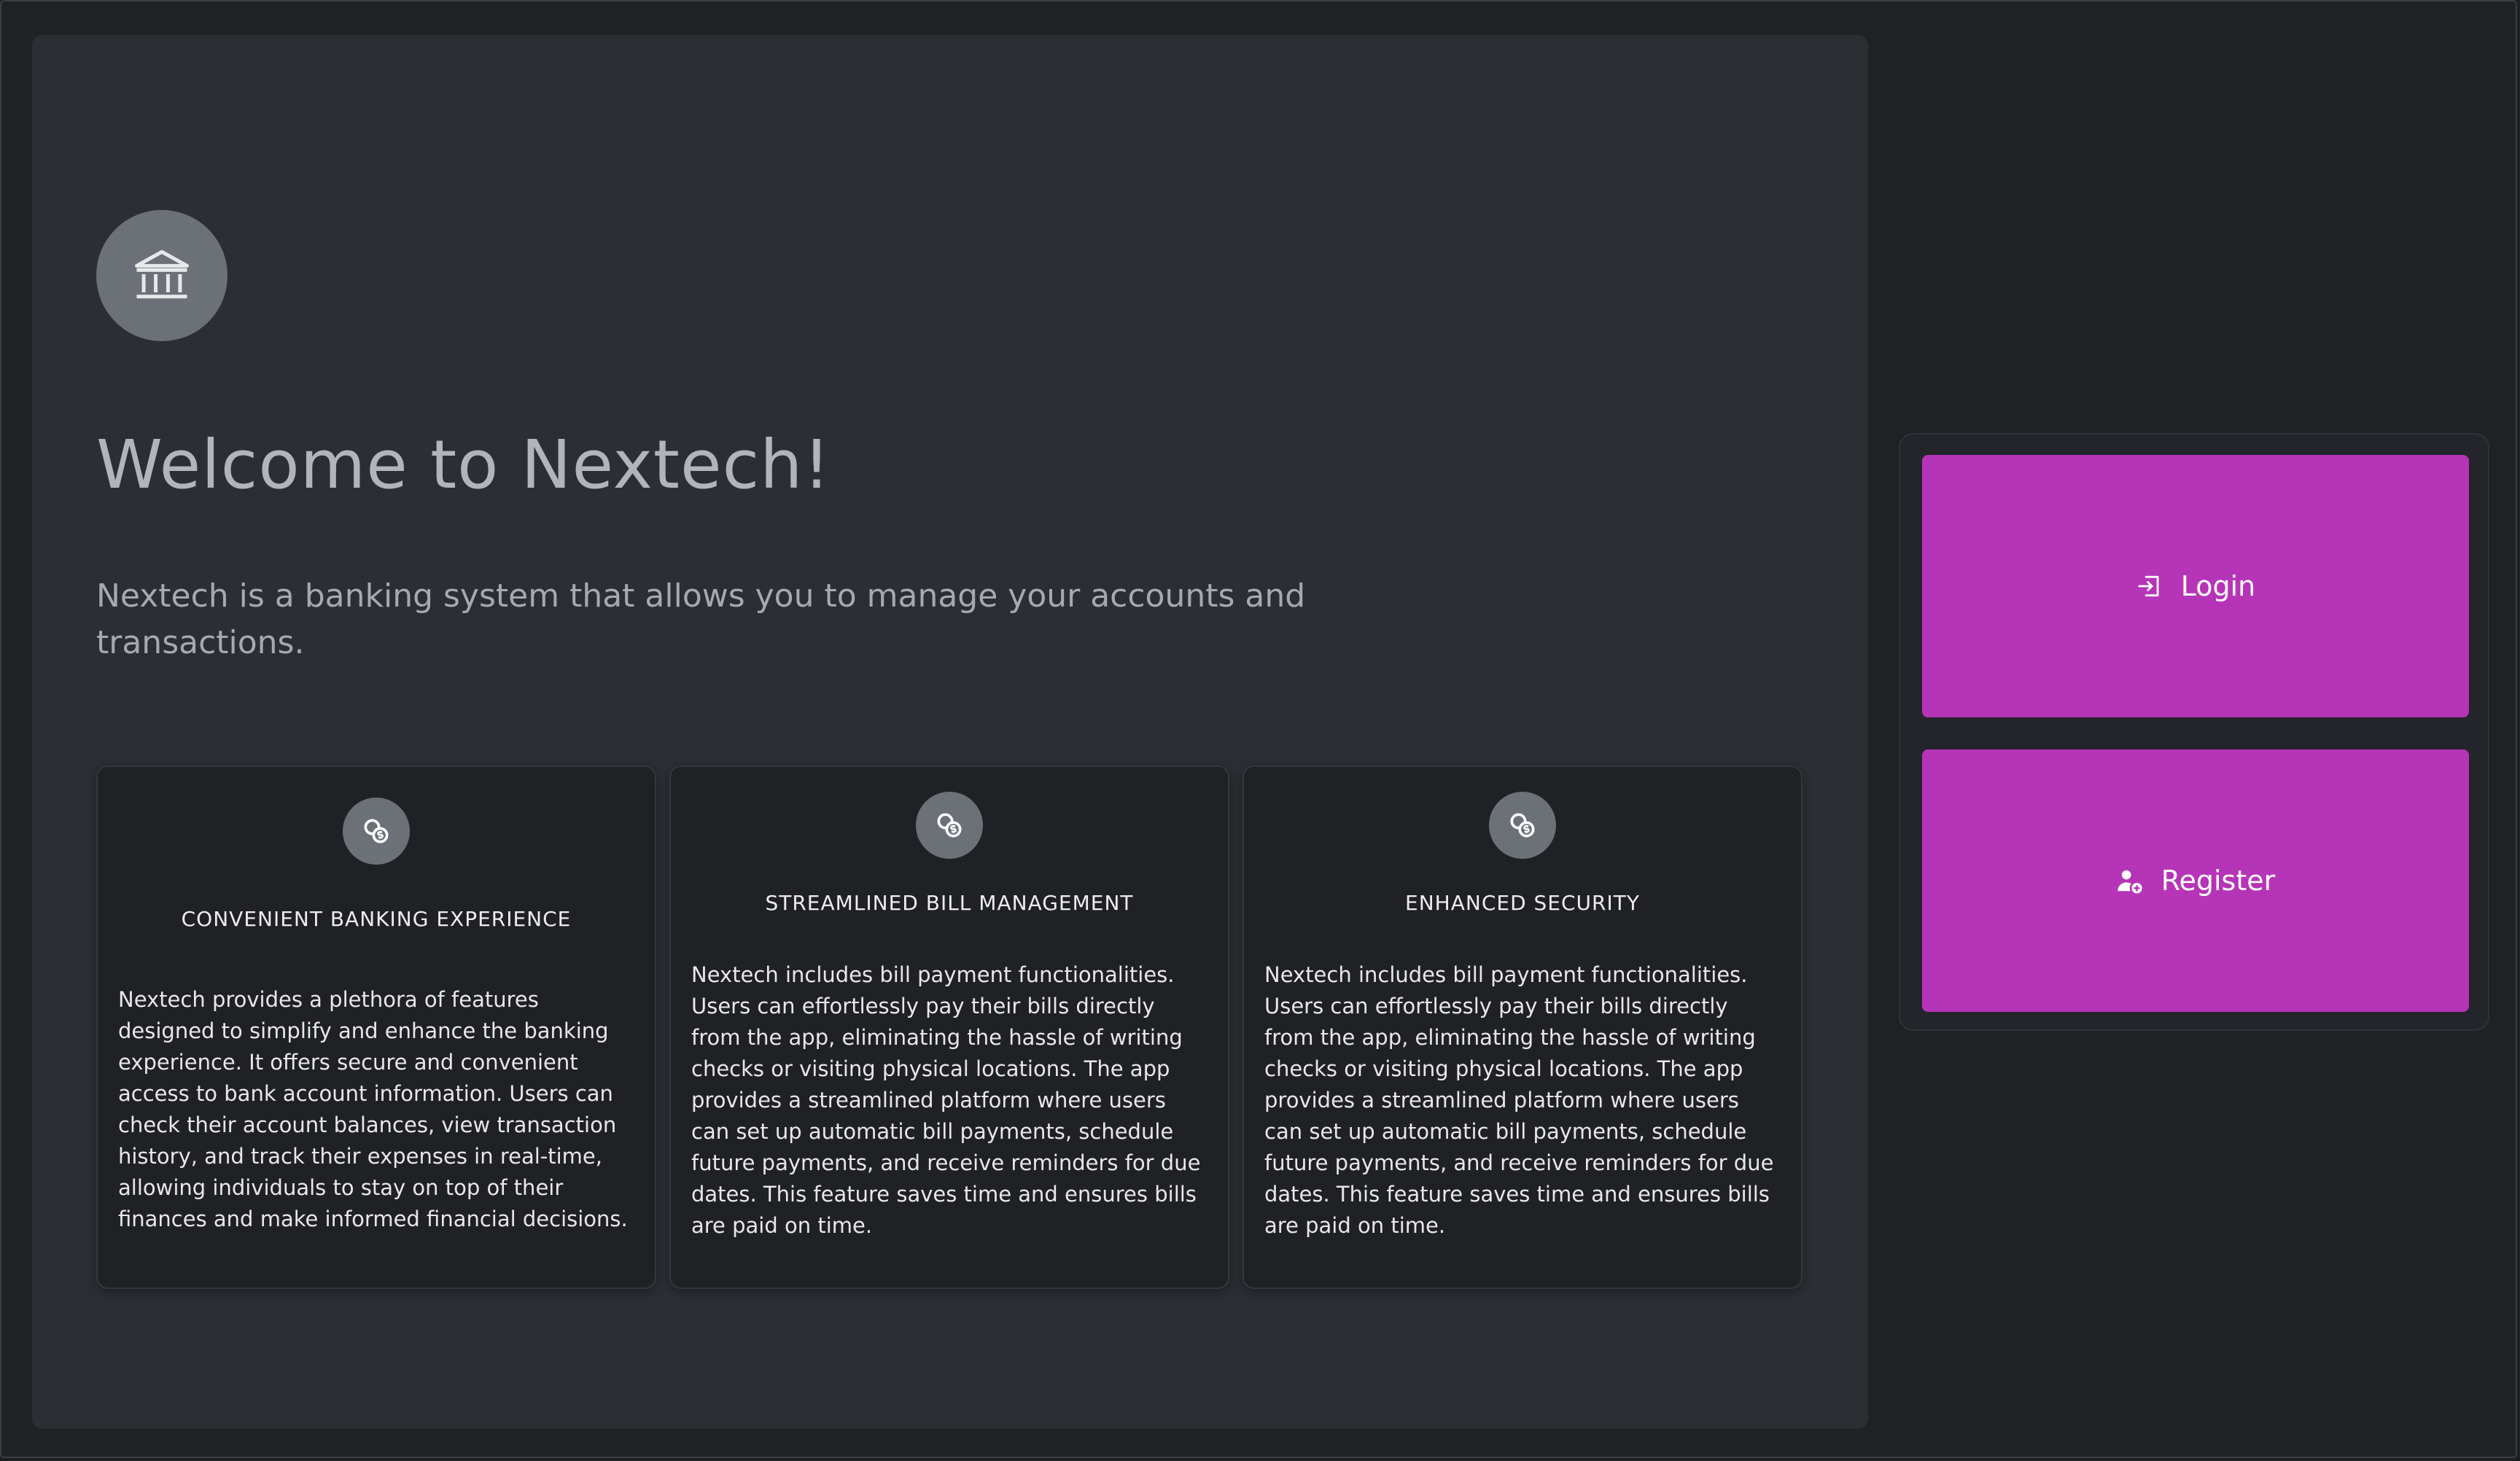 The image size is (2520, 1461). Describe the element at coordinates (1522, 903) in the screenshot. I see `feature-title: ENHANCED SECURITY` at that location.